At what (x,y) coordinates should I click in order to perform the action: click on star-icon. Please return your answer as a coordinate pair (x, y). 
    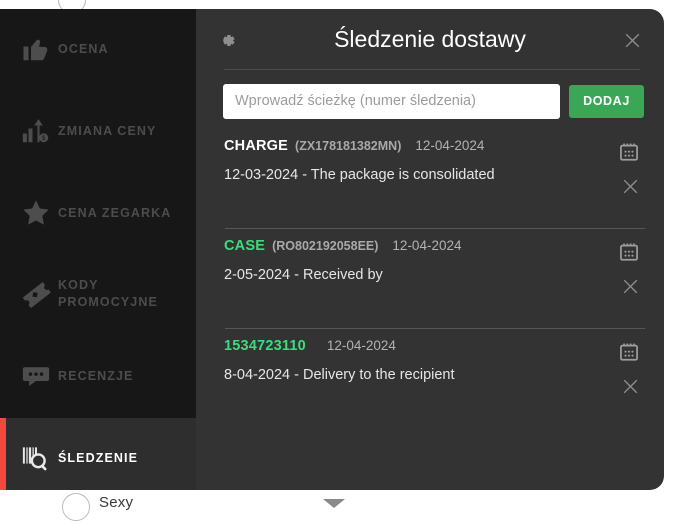
    Looking at the image, I should click on (36, 213).